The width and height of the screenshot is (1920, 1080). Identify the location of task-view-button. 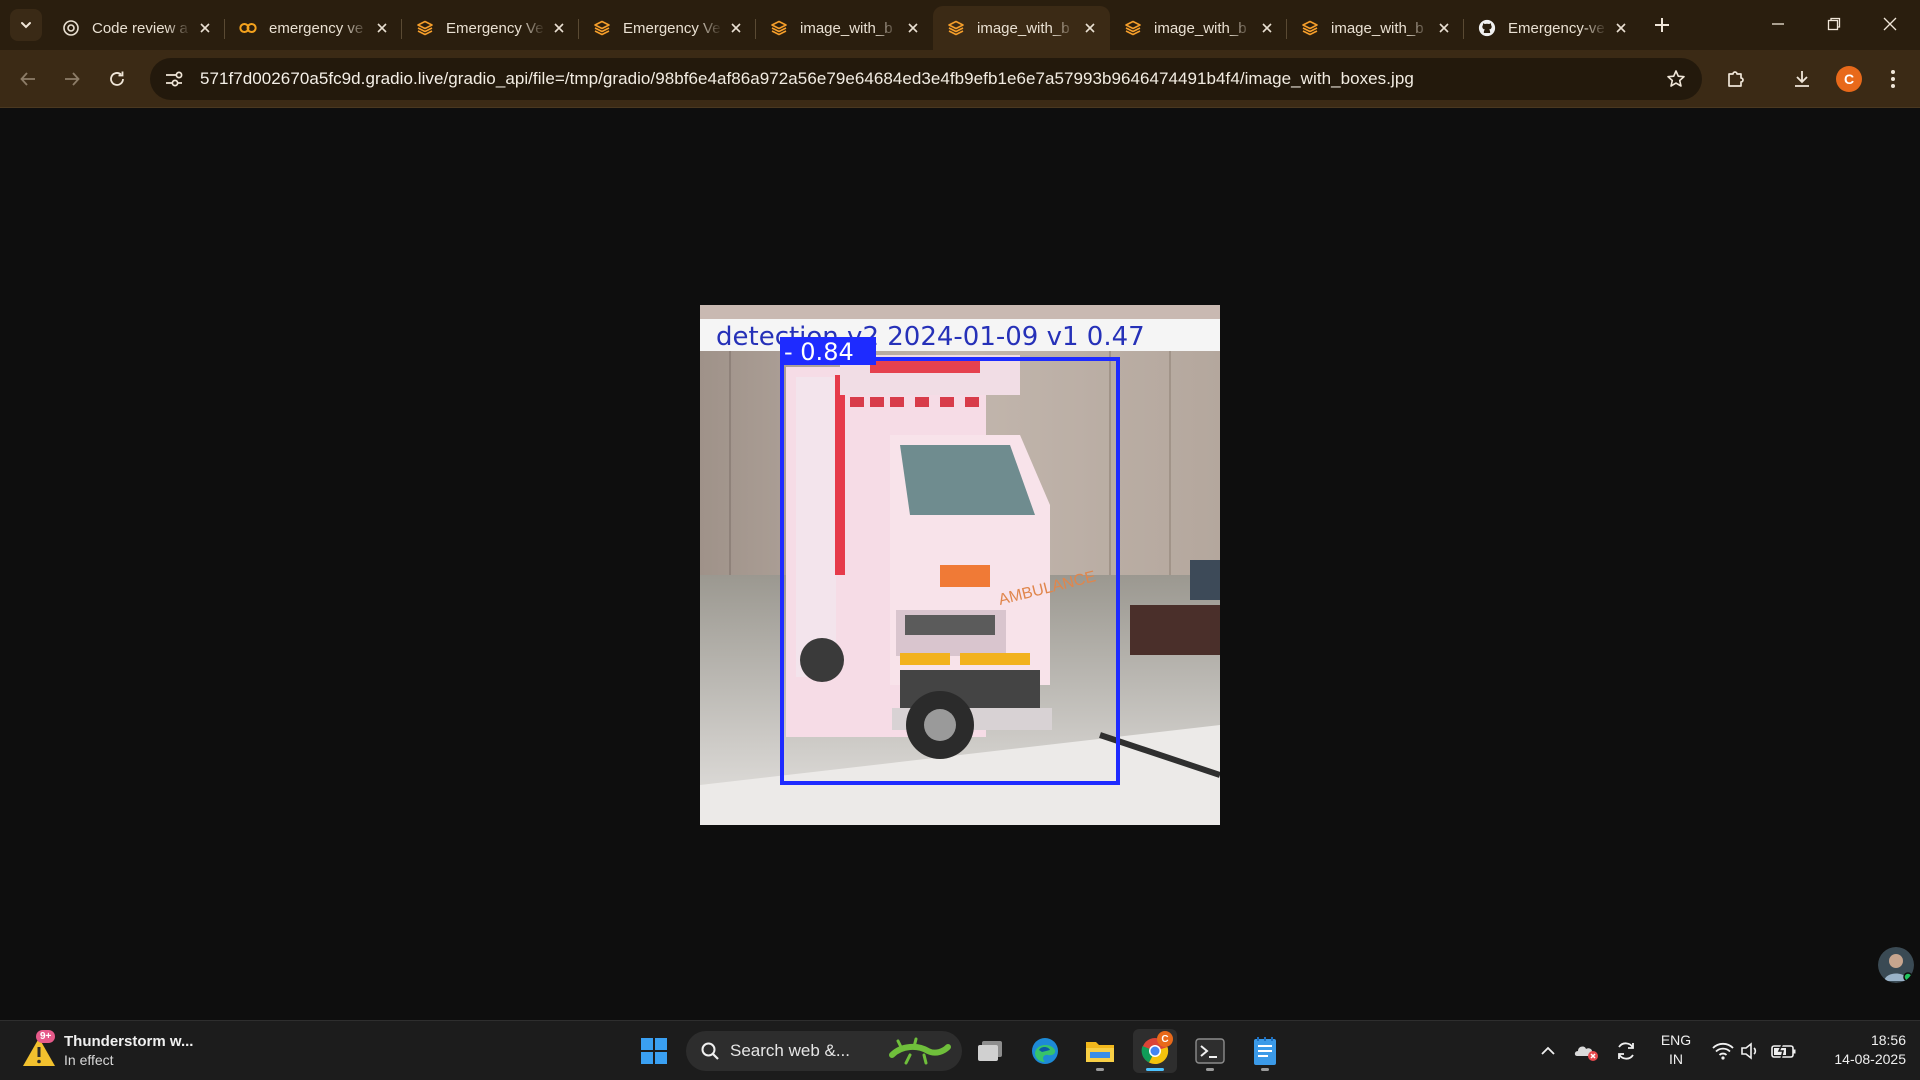
(990, 1051).